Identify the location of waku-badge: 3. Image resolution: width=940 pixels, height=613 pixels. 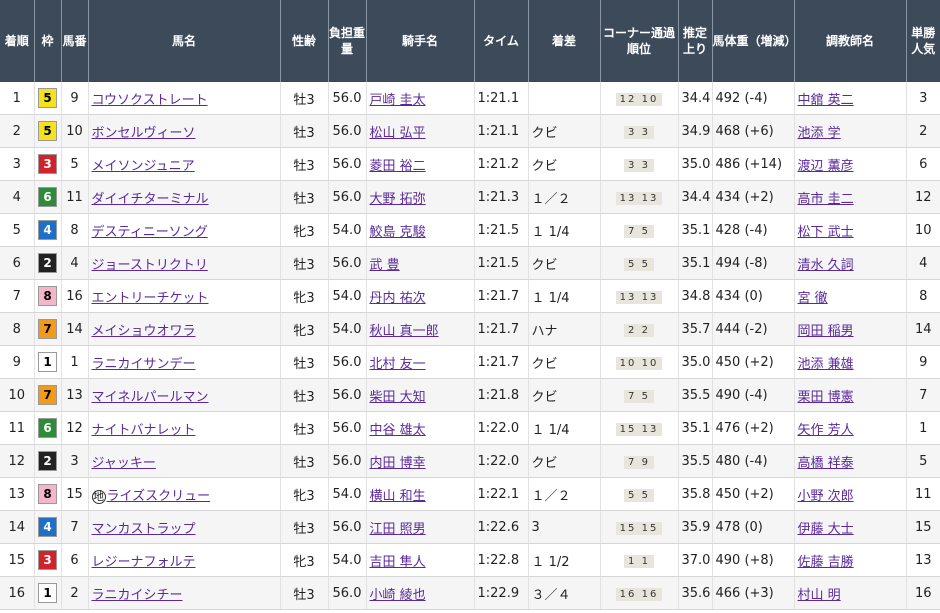
(47, 164).